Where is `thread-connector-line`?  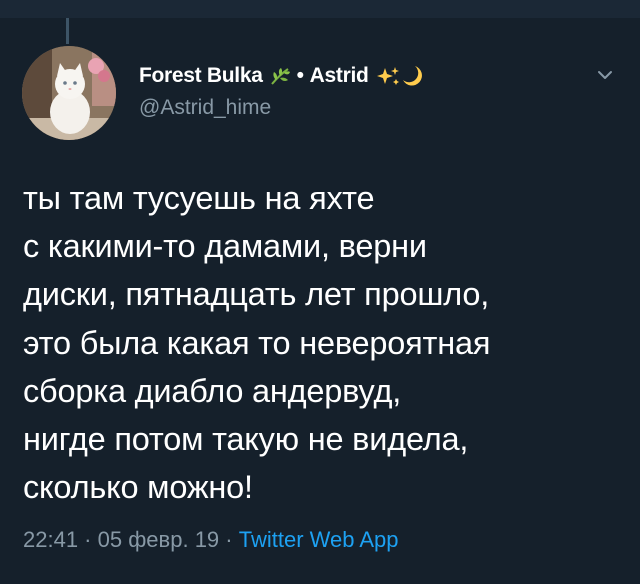
thread-connector-line is located at coordinates (67, 31).